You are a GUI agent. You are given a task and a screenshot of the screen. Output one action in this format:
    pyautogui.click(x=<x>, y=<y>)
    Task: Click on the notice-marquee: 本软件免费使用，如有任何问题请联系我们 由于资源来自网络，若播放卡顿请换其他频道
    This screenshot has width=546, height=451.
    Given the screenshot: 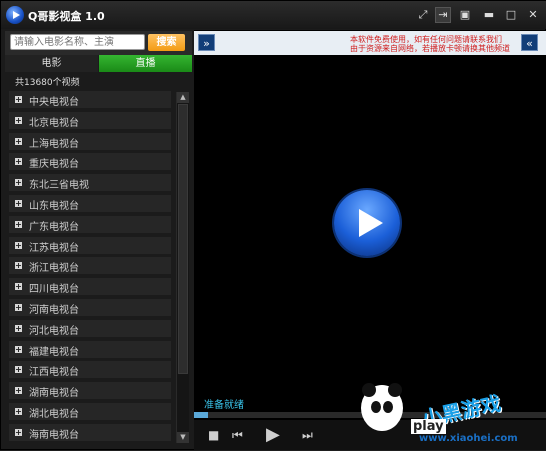 What is the action you would take?
    pyautogui.click(x=434, y=44)
    